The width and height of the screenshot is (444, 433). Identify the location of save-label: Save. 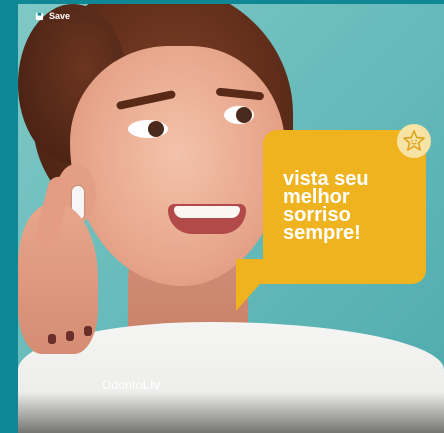
(60, 16).